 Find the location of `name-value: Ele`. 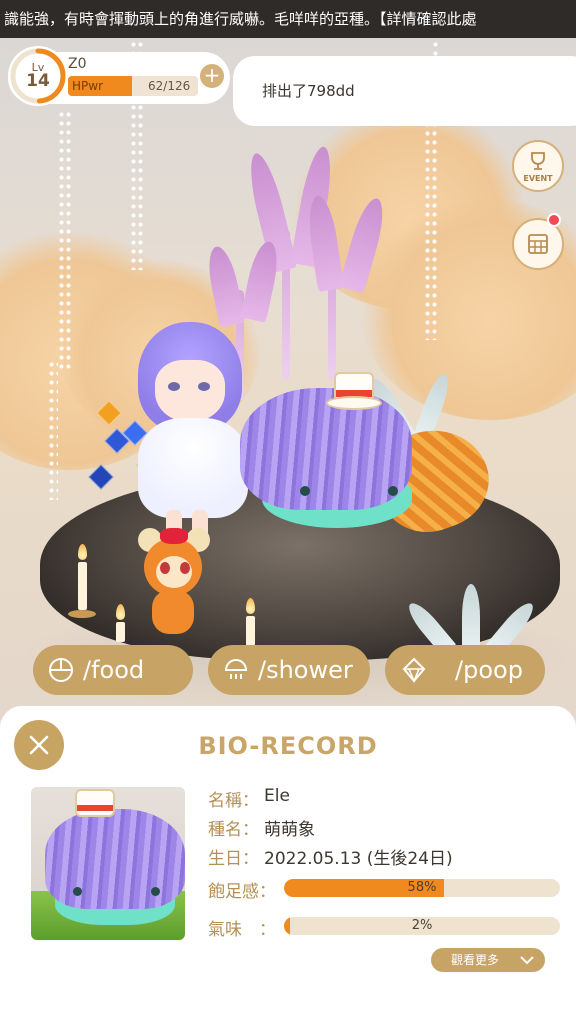

name-value: Ele is located at coordinates (277, 796).